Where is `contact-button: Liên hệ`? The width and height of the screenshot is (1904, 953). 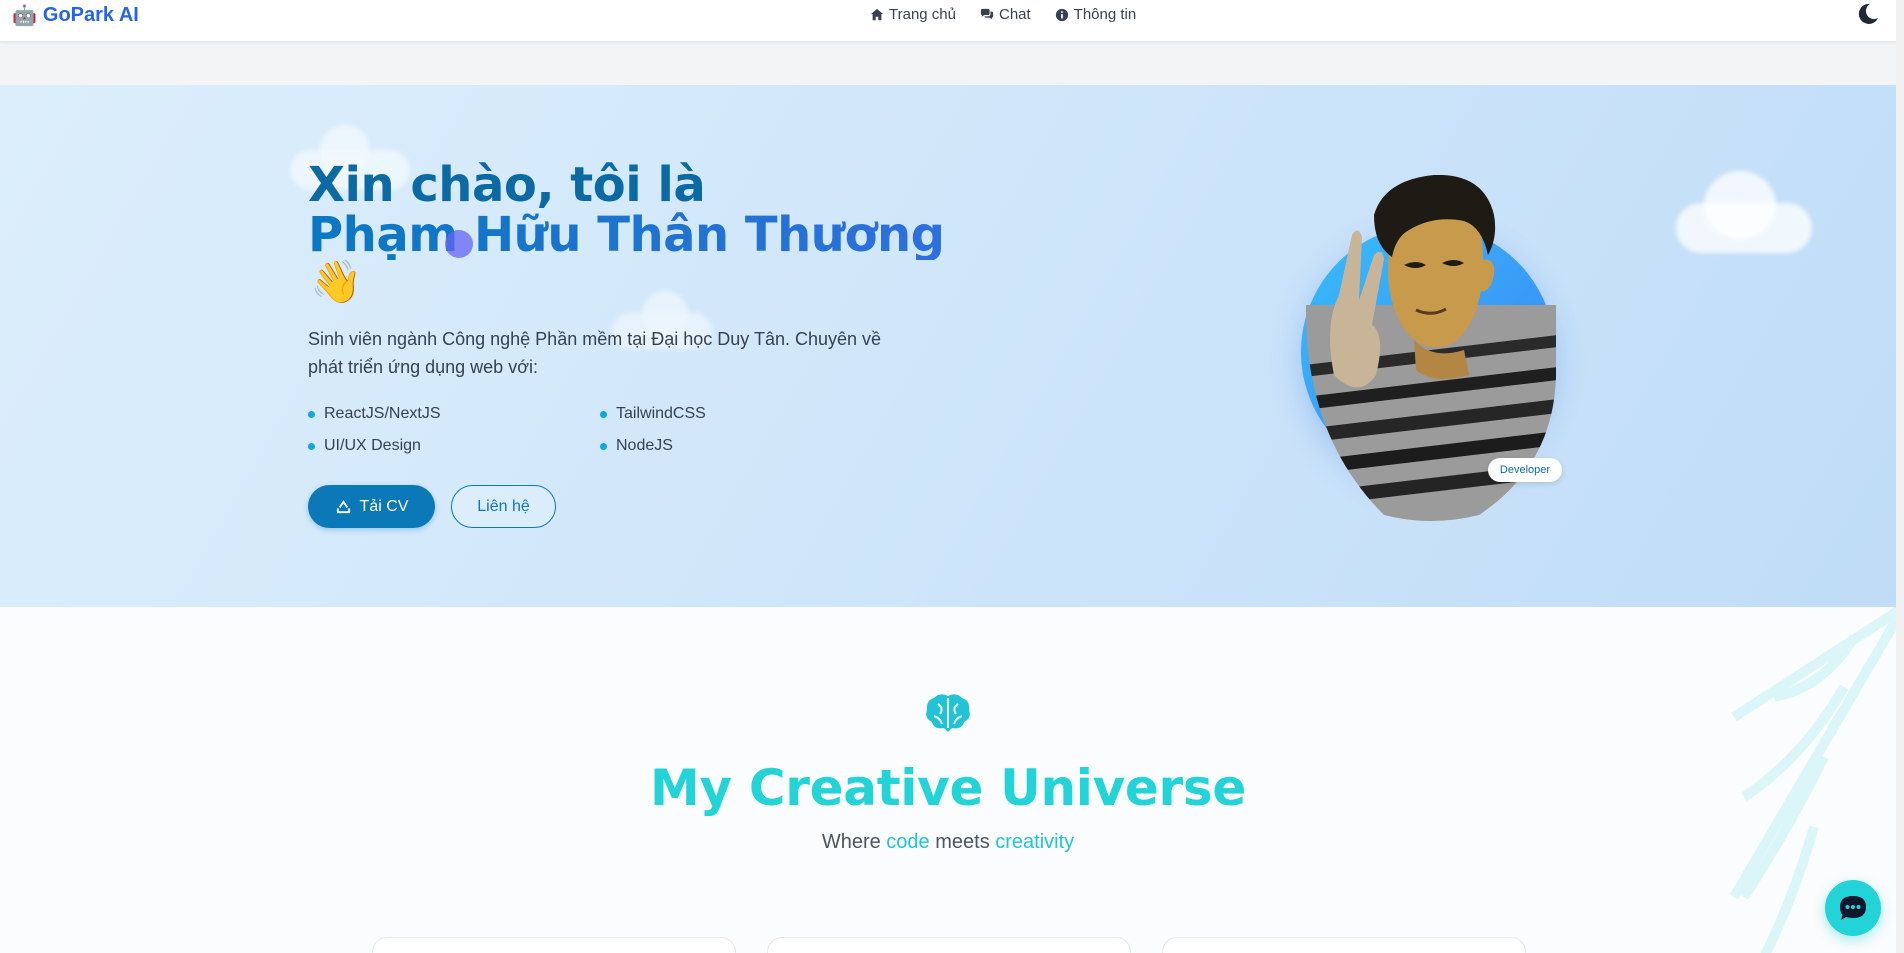 contact-button: Liên hệ is located at coordinates (503, 506).